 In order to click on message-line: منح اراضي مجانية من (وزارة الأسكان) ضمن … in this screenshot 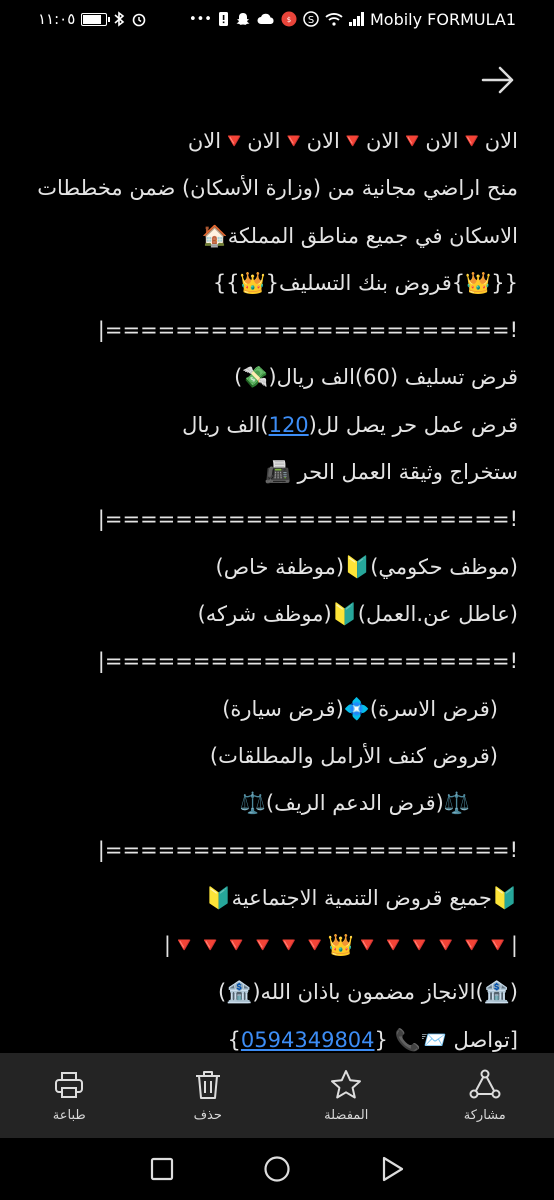, I will do `click(277, 188)`.